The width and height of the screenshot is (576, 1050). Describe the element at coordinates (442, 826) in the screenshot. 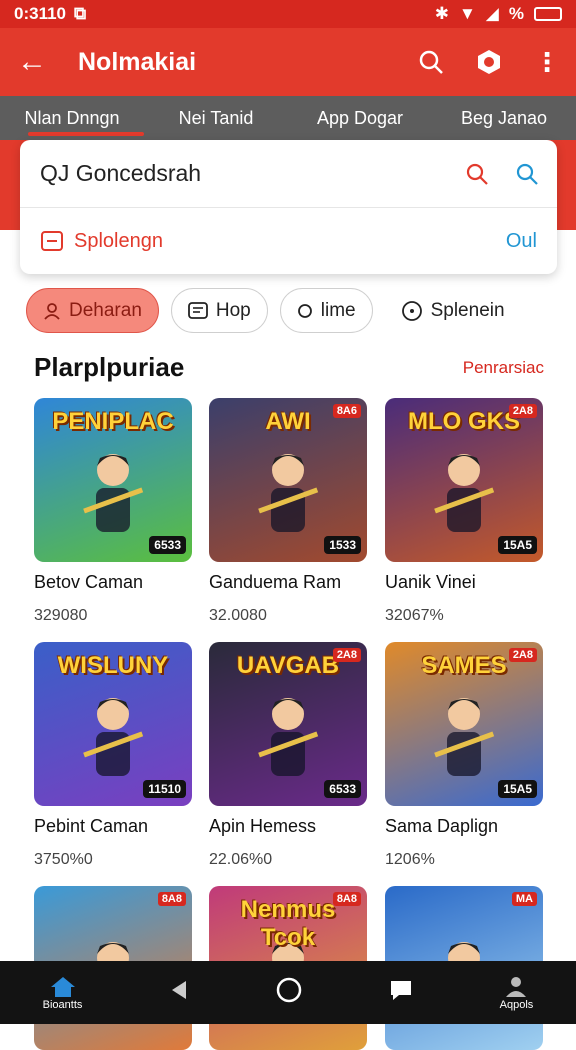

I see `game-name: Sama Daplign` at that location.